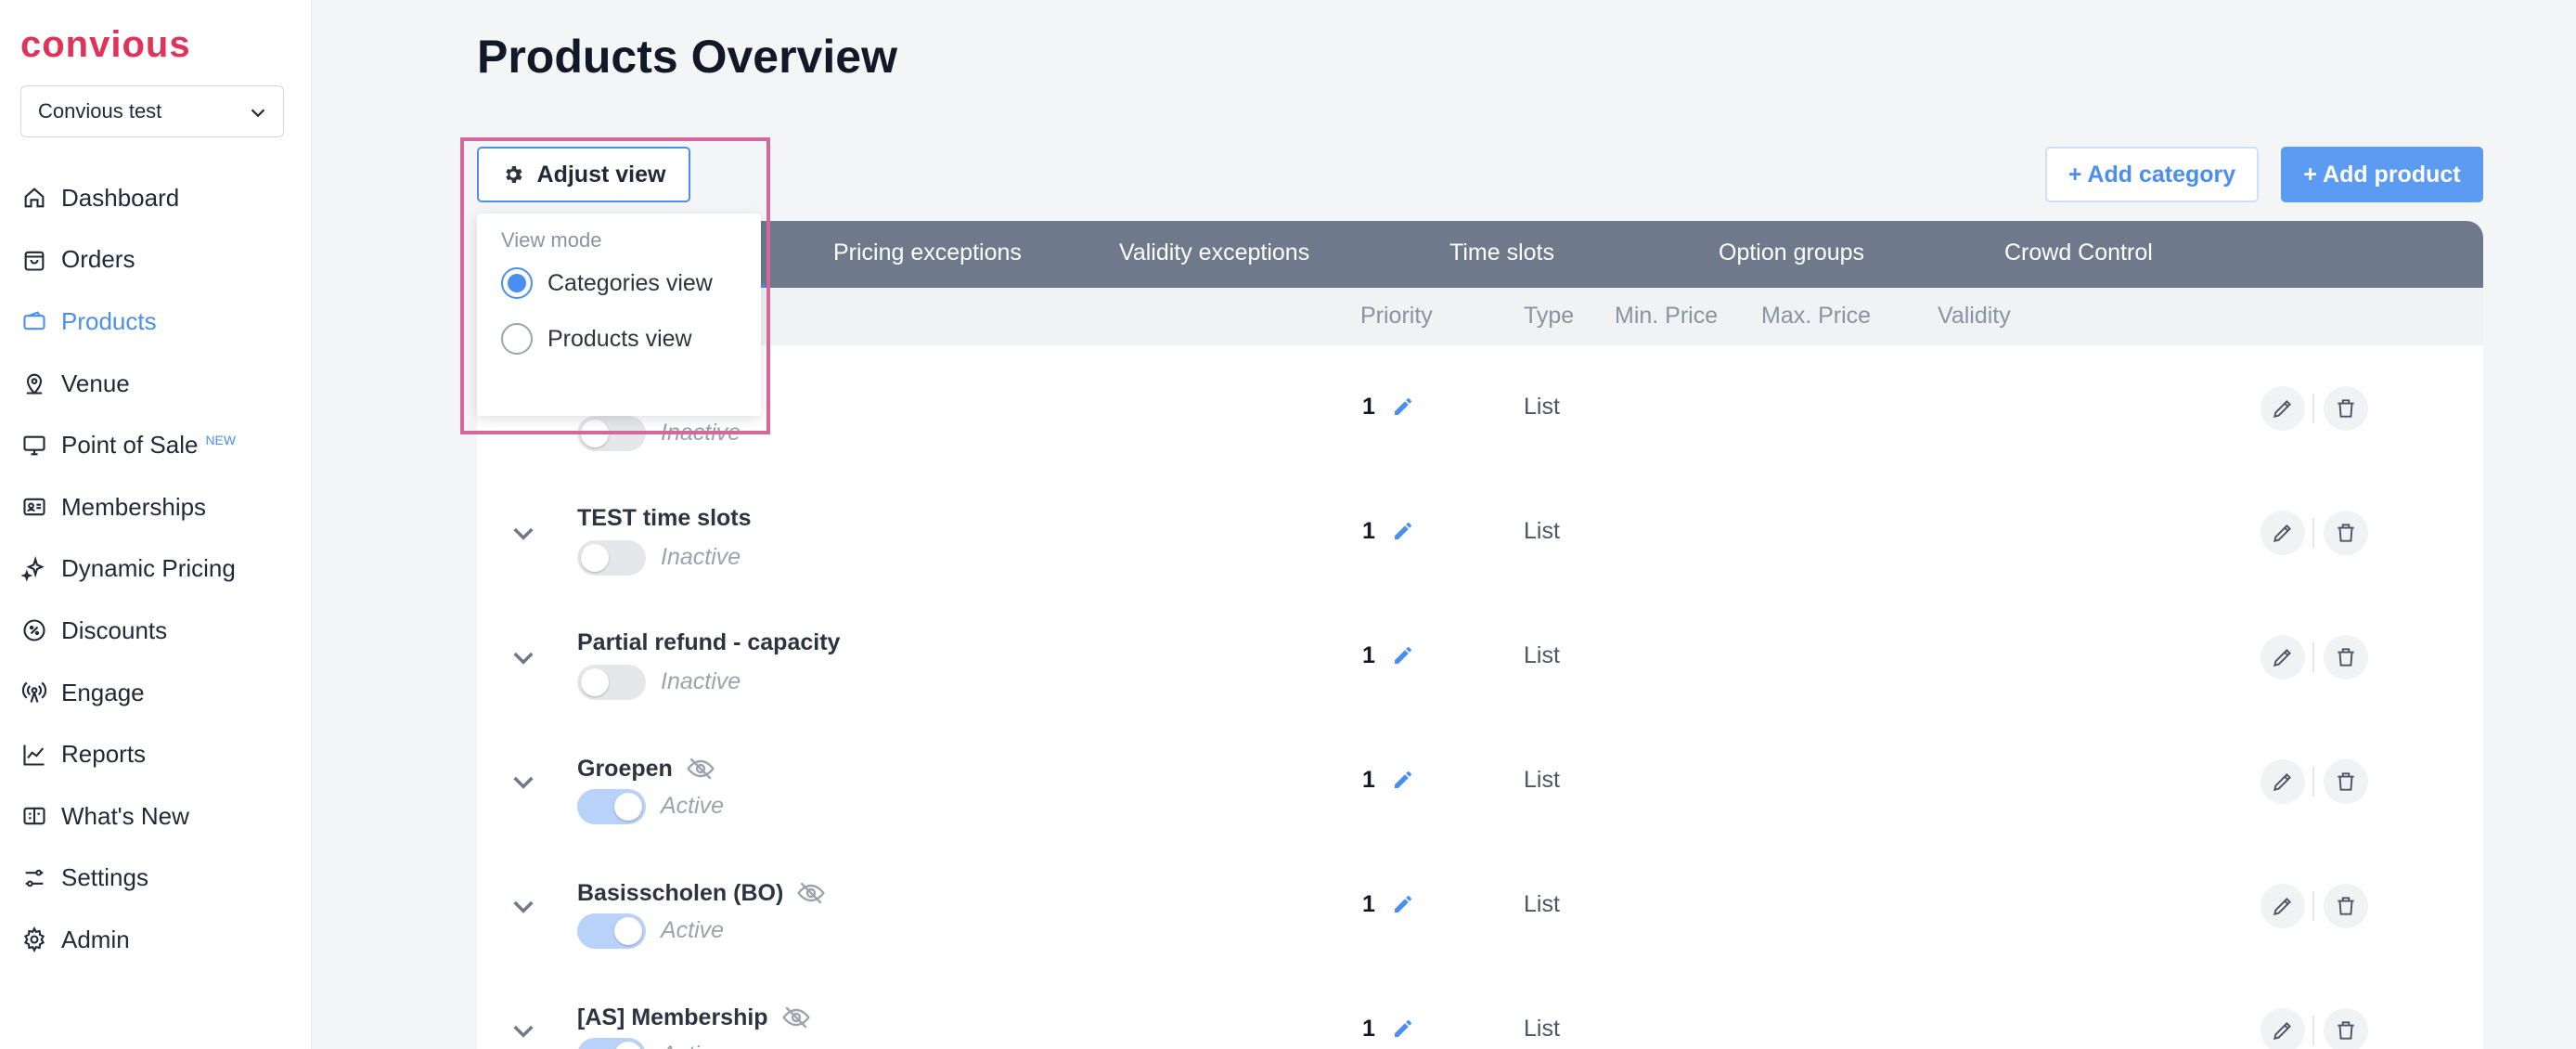 This screenshot has height=1049, width=2576. What do you see at coordinates (159, 817) in the screenshot?
I see `sidebar-item-whats-new: What's New` at bounding box center [159, 817].